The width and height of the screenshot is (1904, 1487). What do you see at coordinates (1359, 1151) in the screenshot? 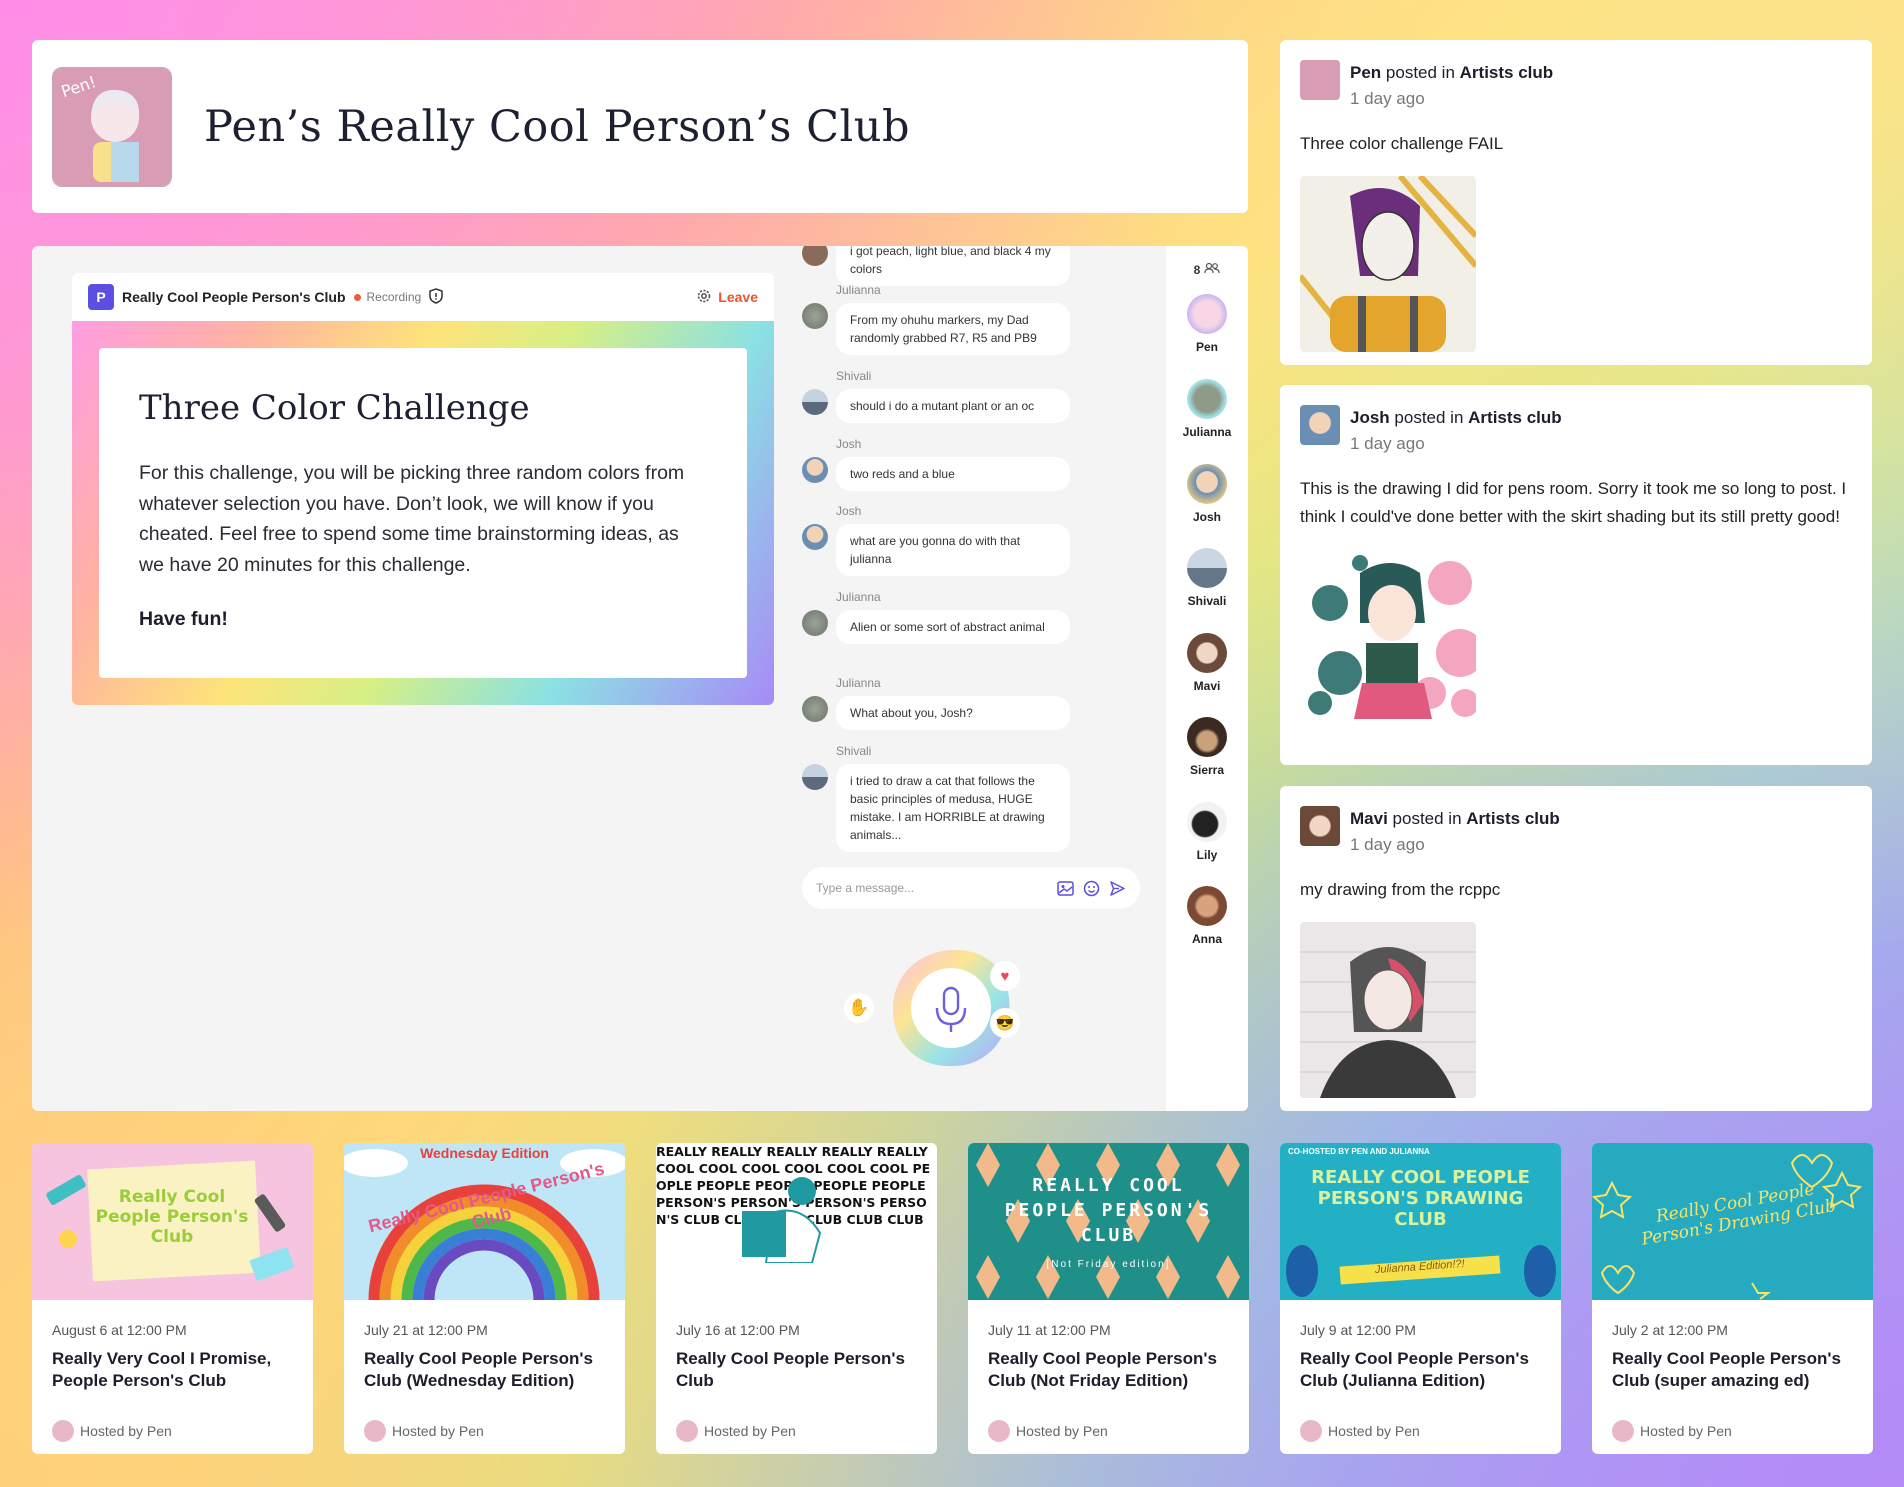
I see `event-thumbnail-cohost: CO-HOSTED BY PEN AND JULIANNA` at bounding box center [1359, 1151].